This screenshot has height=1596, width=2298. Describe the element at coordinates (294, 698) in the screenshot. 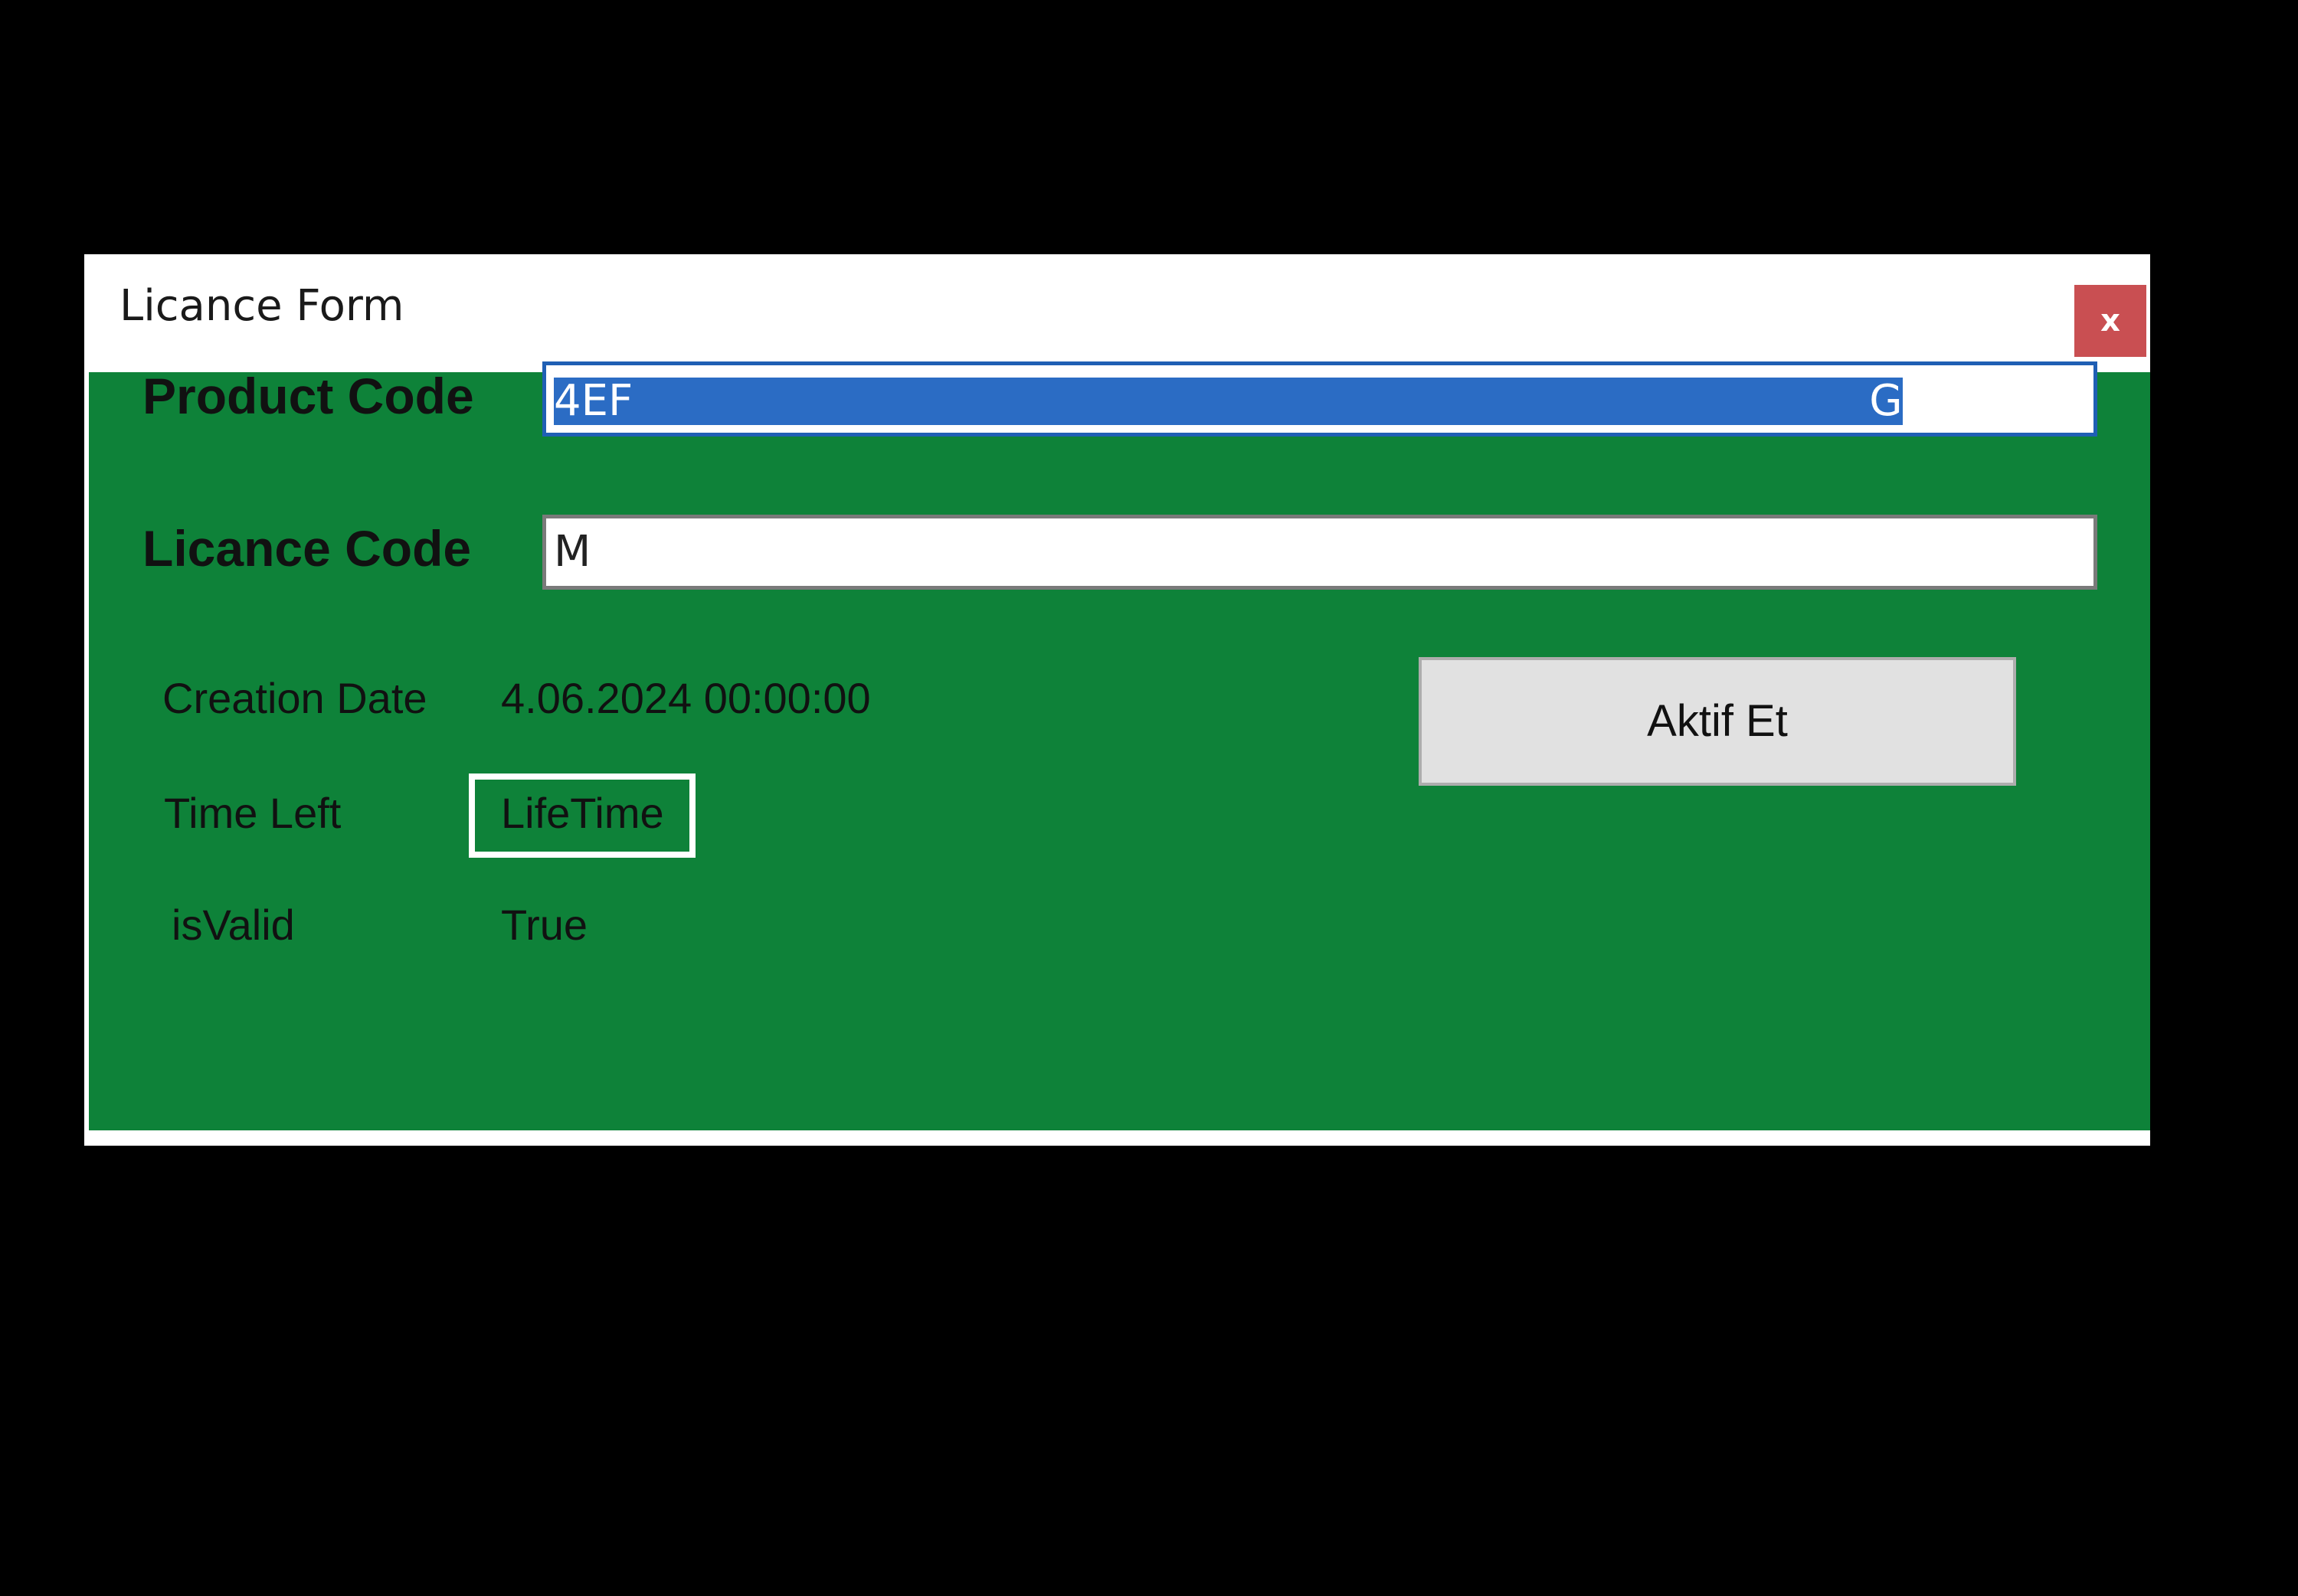

I see `creation-date-label: Creation Date` at that location.